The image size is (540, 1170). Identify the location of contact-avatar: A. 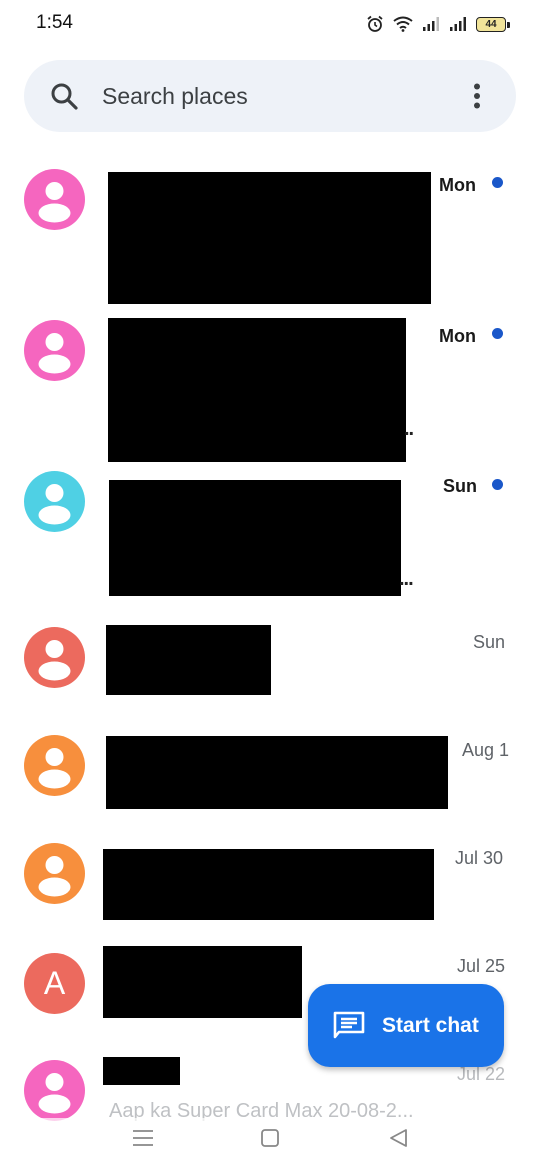
(54, 983).